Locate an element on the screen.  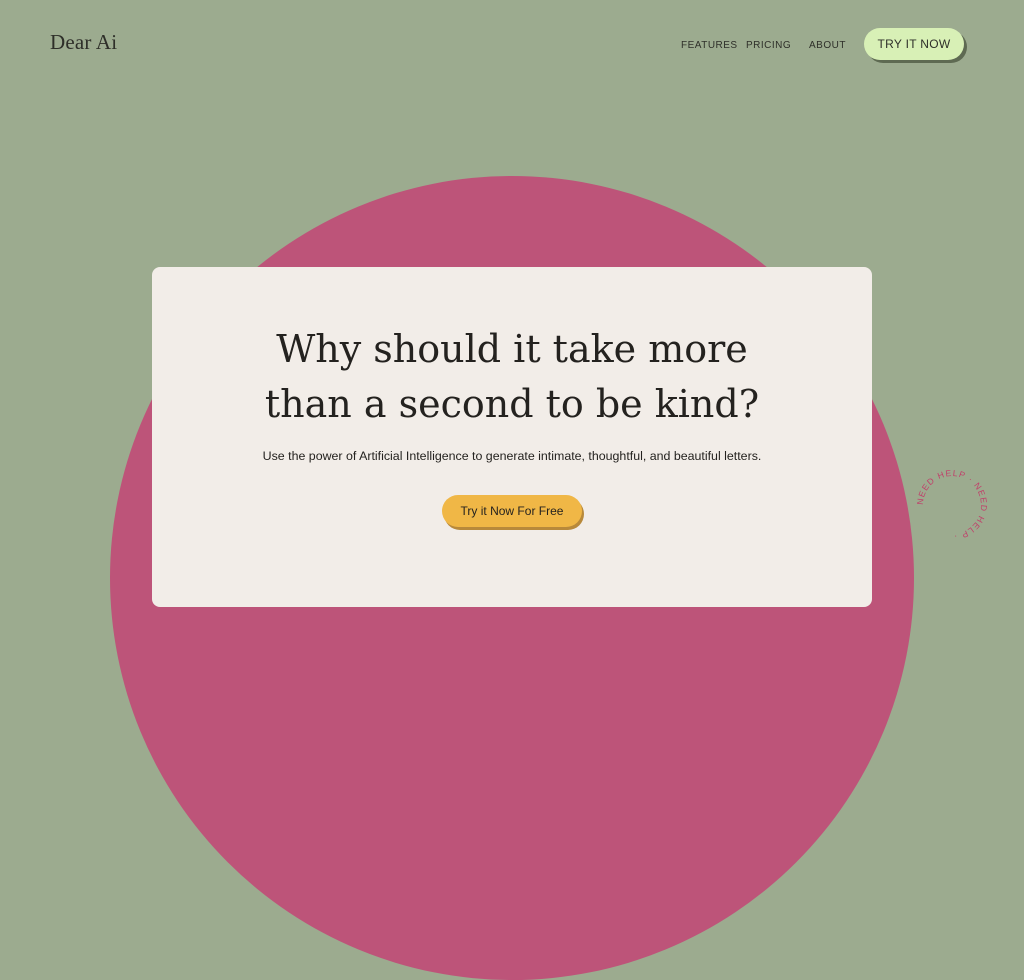
nav-features: FEATURES is located at coordinates (709, 45).